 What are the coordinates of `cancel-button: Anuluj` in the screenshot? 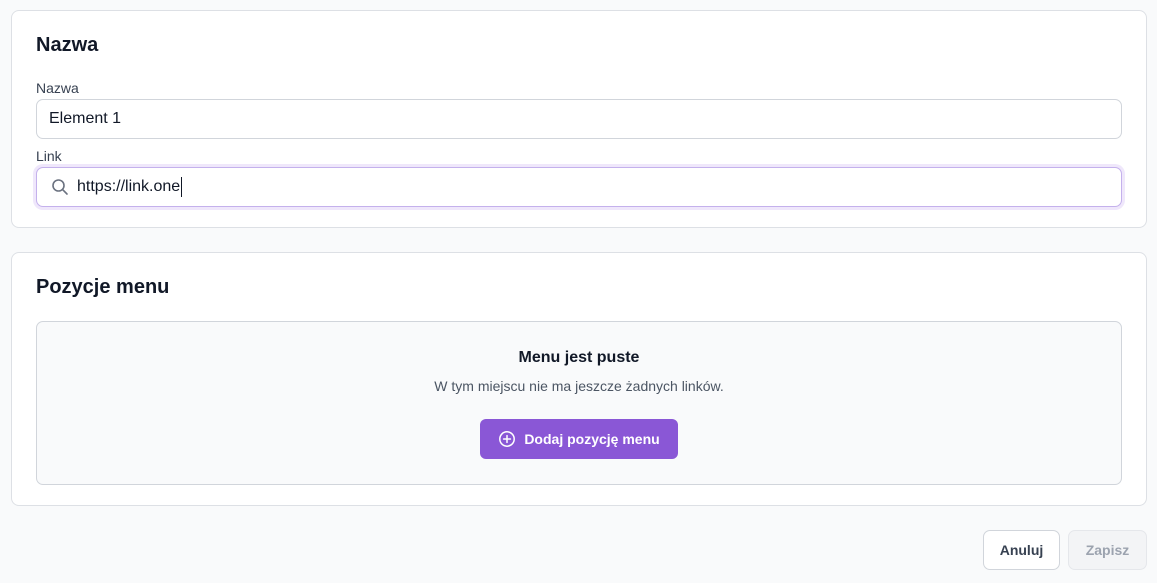 It's located at (1021, 550).